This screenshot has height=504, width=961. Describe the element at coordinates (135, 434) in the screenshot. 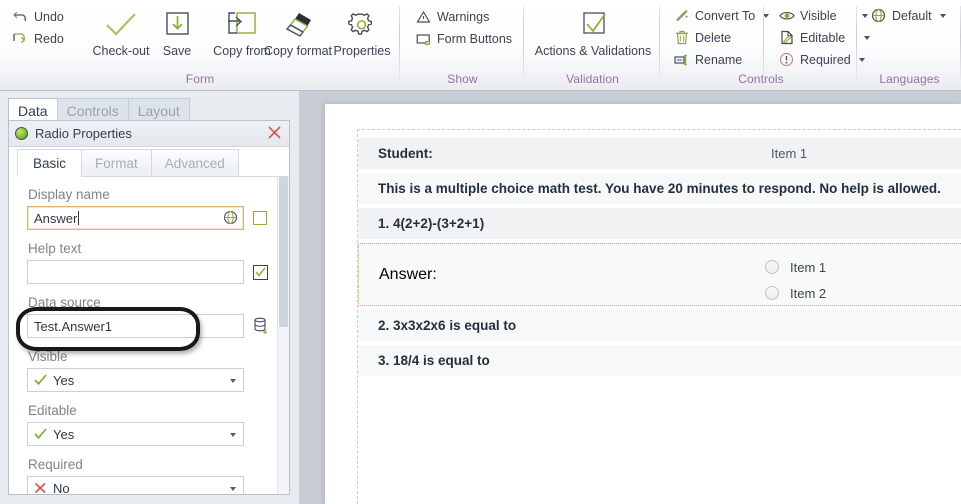

I see `editable-select: Yes` at that location.